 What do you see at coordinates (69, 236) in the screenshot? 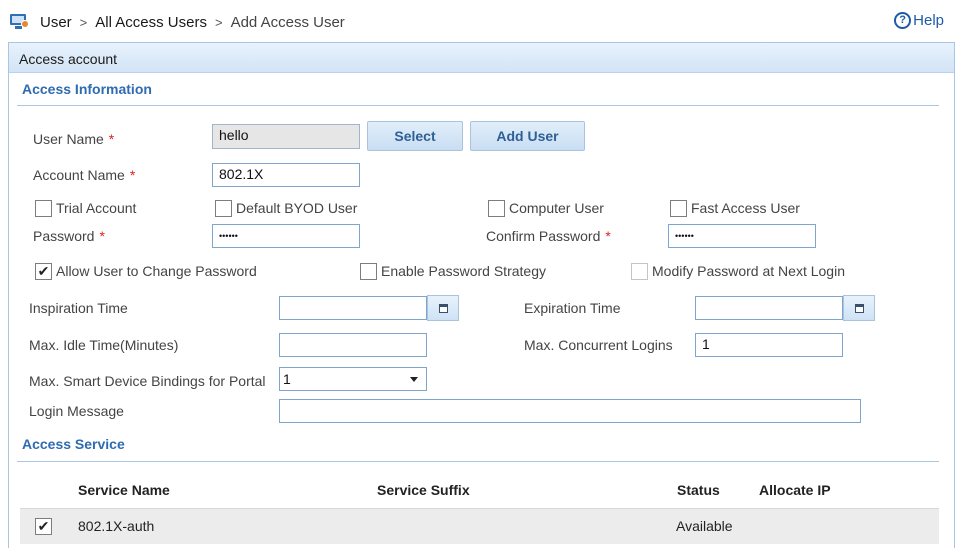
I see `password-label: Password *` at bounding box center [69, 236].